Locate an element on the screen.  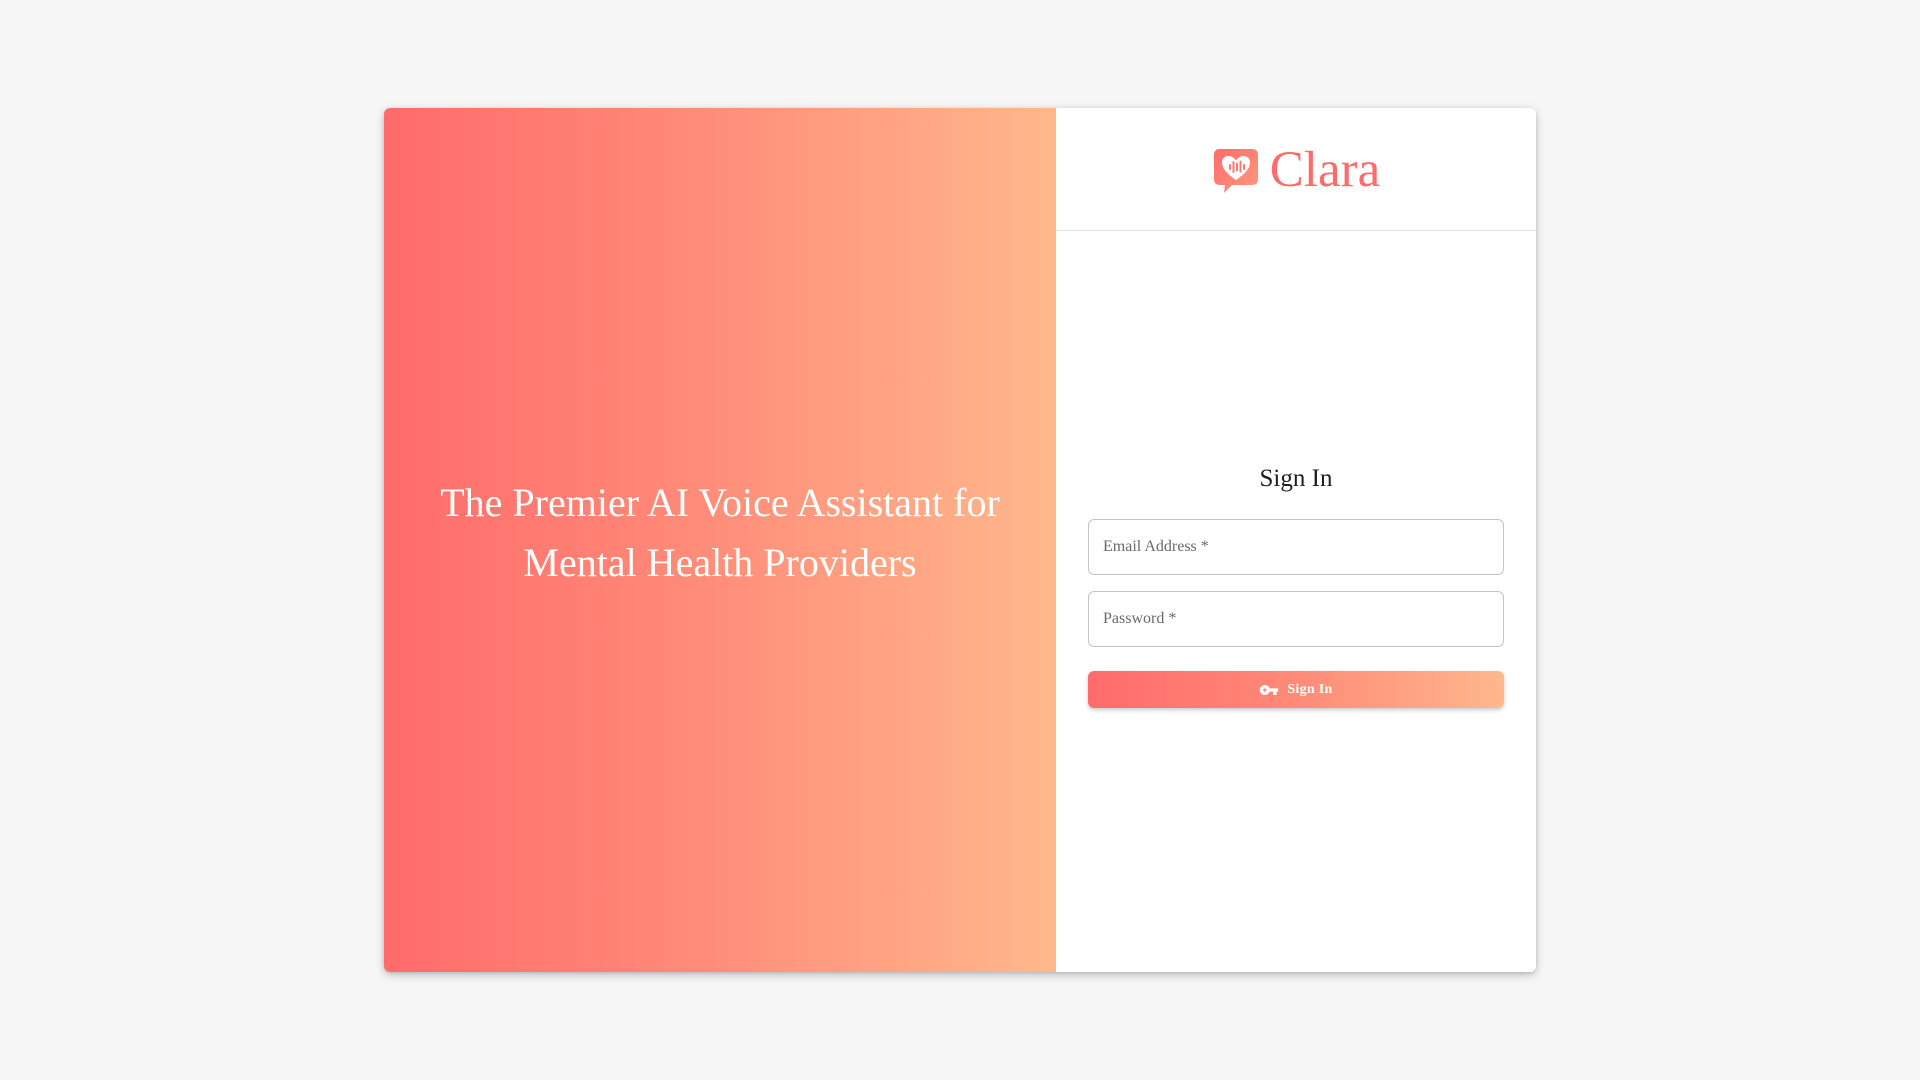
heart-speech-bubble-icon is located at coordinates (1236, 171).